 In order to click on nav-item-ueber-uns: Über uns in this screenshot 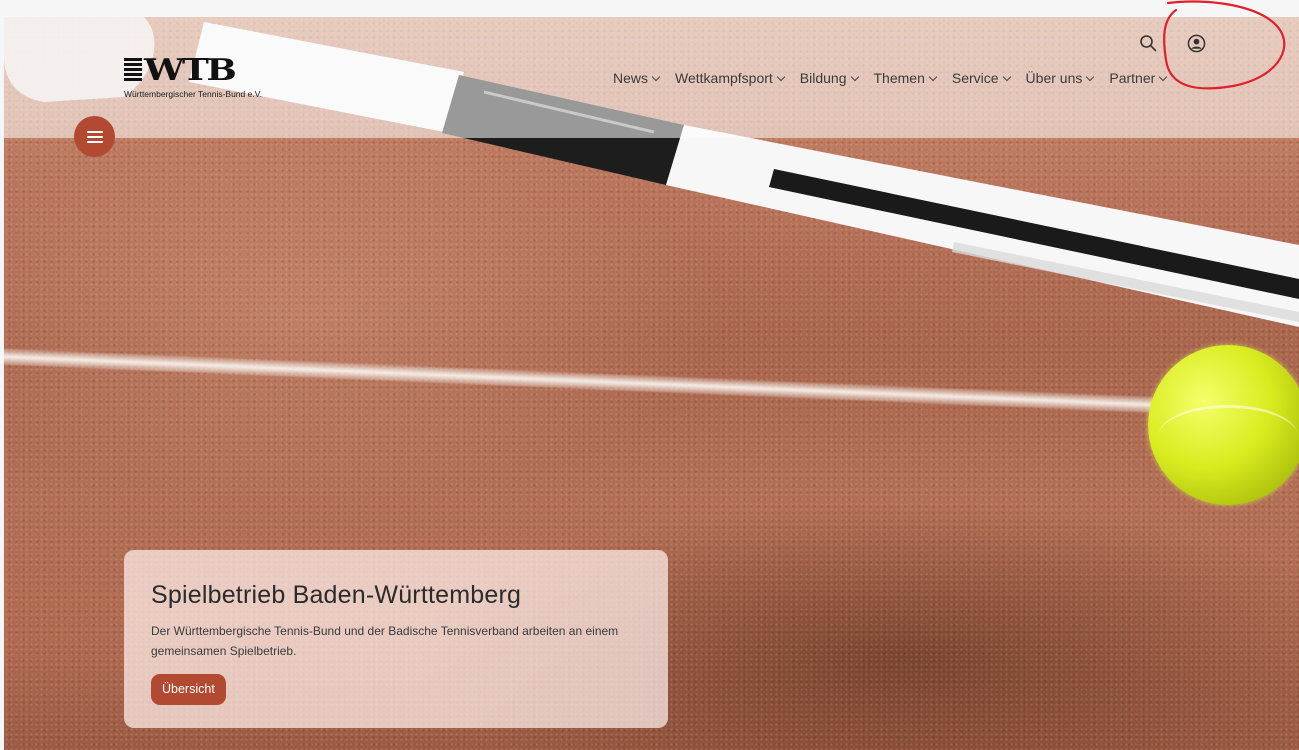, I will do `click(1060, 78)`.